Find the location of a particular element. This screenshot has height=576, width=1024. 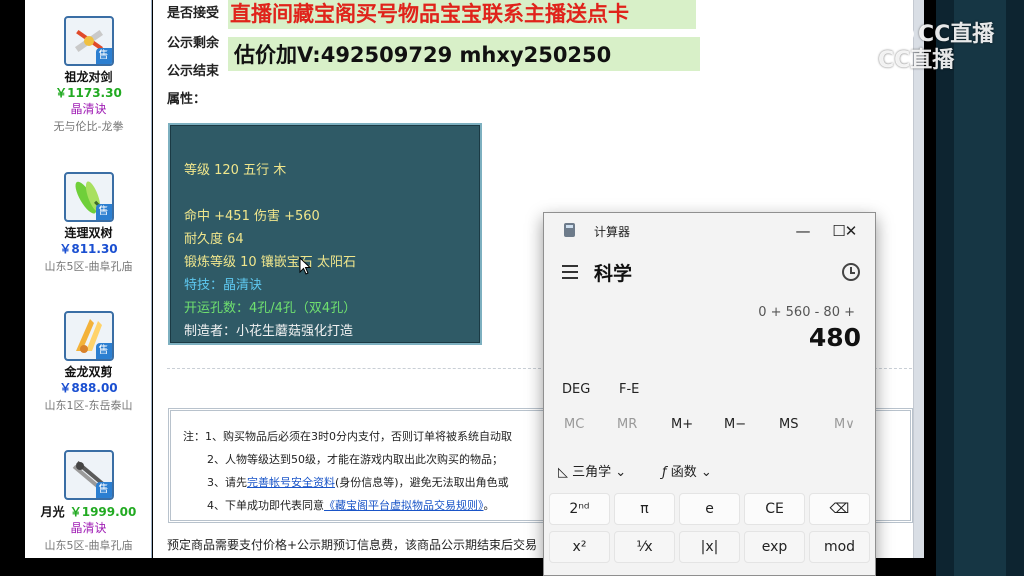

triangle-icon: ◺ is located at coordinates (563, 472).